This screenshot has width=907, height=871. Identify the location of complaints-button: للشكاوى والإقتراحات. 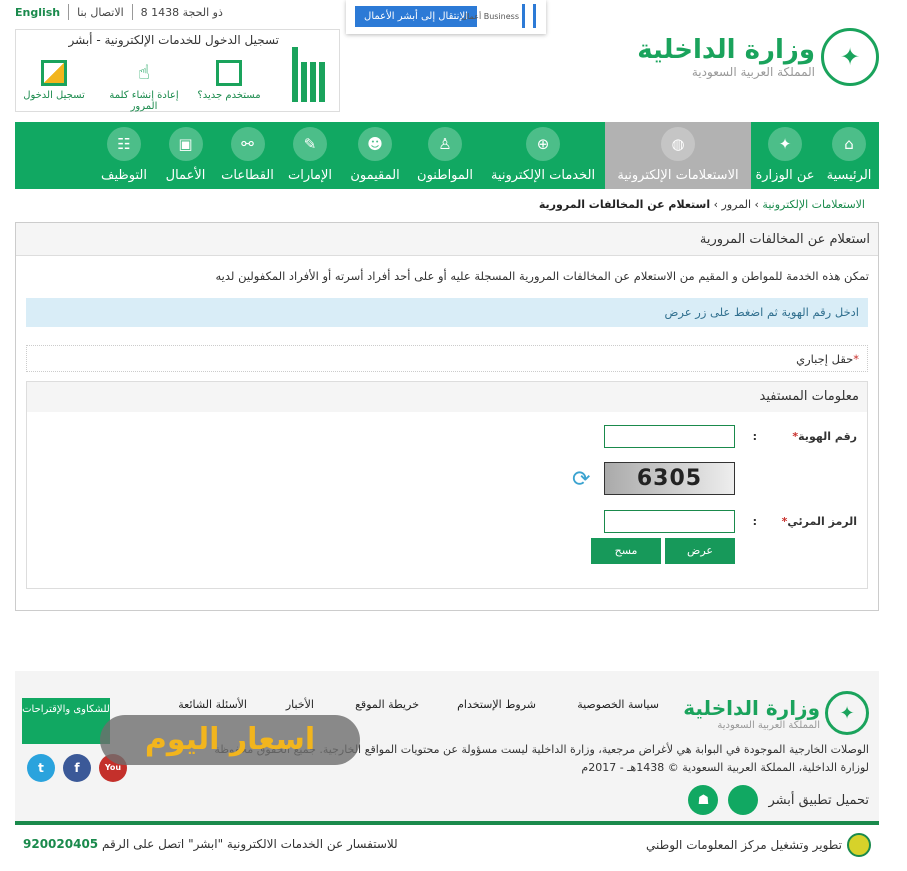
(66, 721).